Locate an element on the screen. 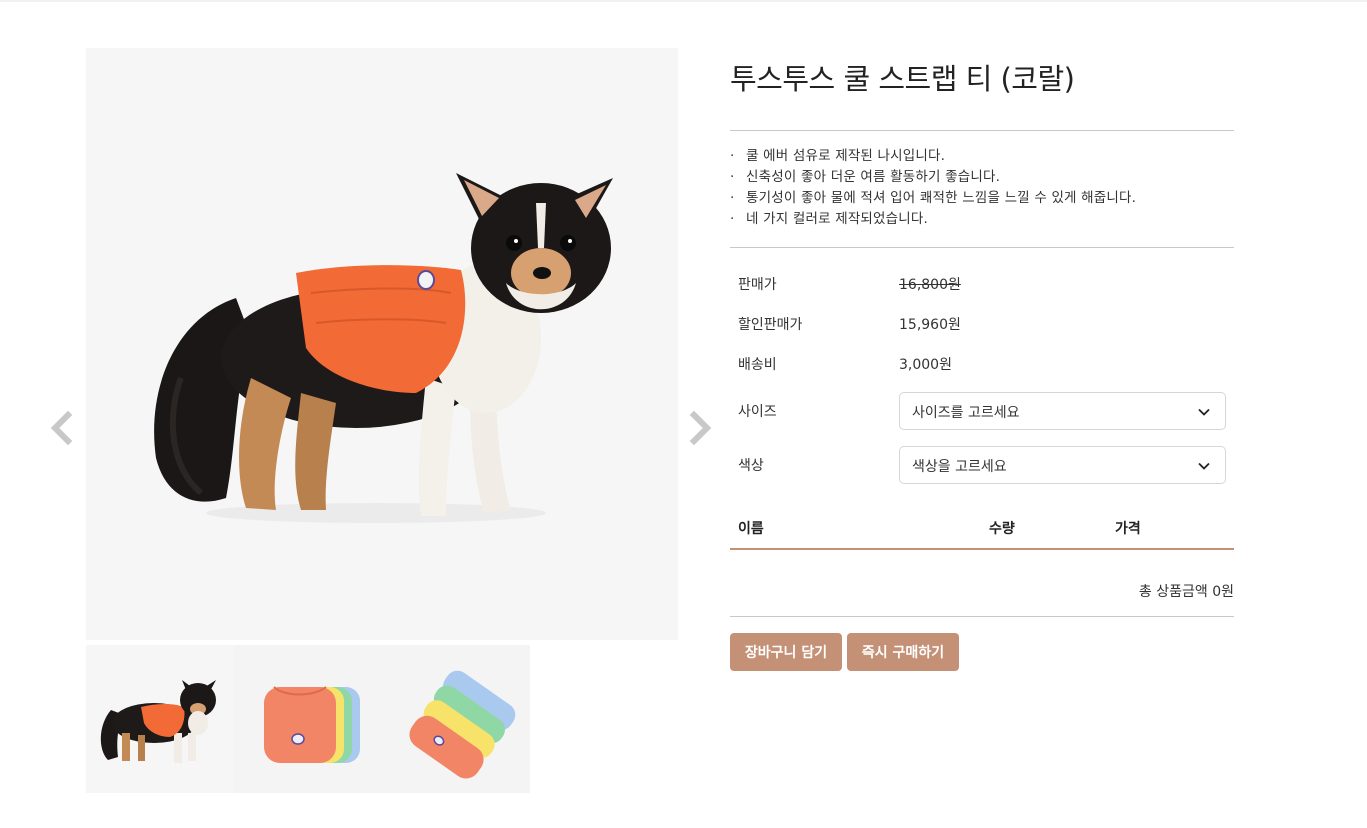 This screenshot has width=1367, height=828. chevron-right-icon is located at coordinates (700, 428).